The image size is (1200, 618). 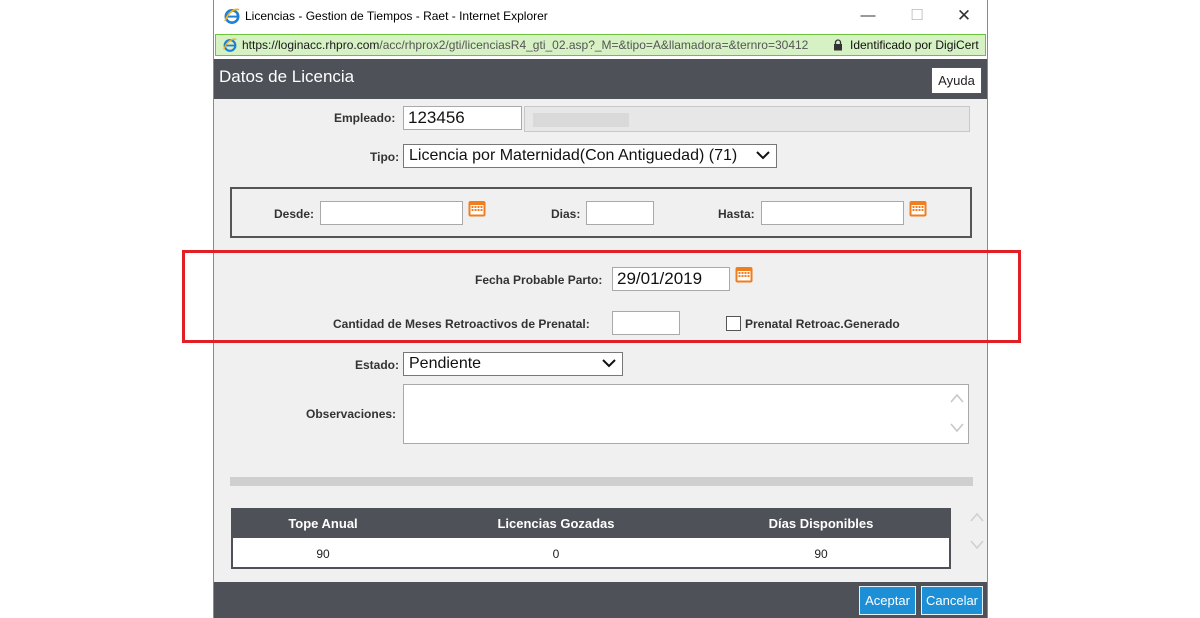 What do you see at coordinates (952, 600) in the screenshot?
I see `cancelar-button: Cancelar` at bounding box center [952, 600].